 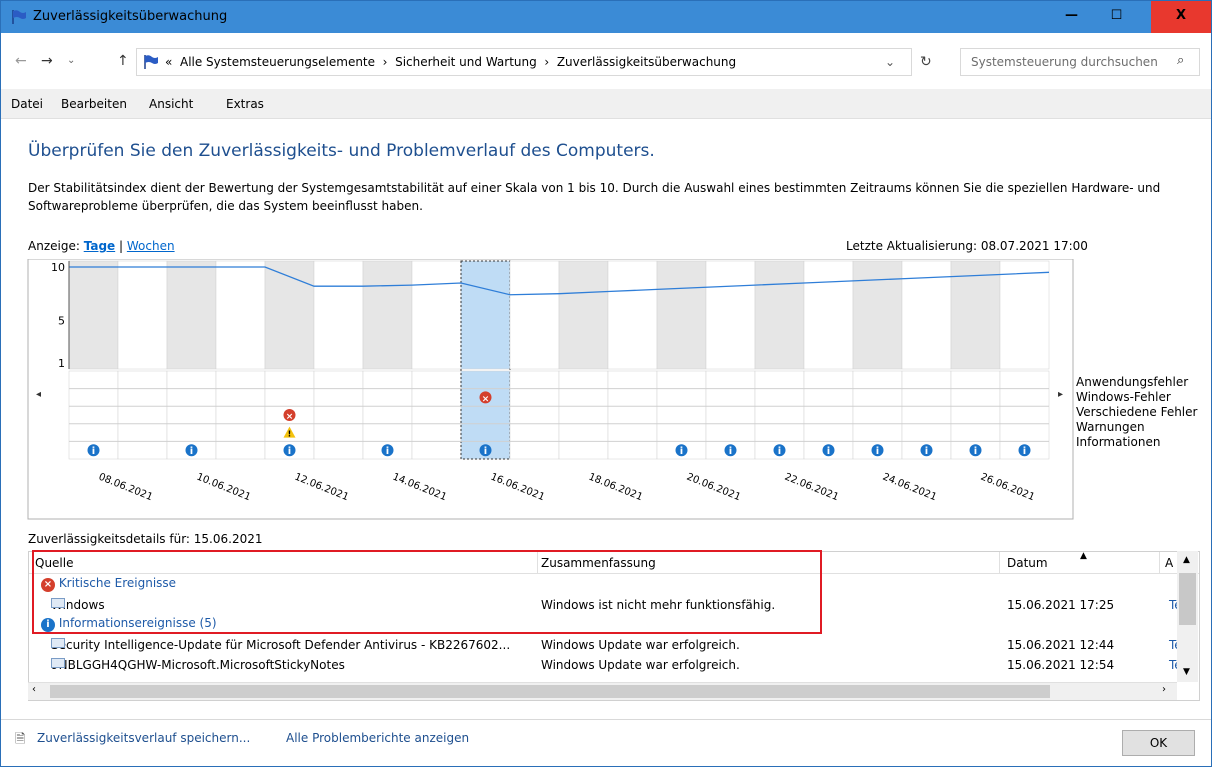 I want to click on breadcrumb-item-reliability: Zuverlässigkeitsüberwachung, so click(x=646, y=62).